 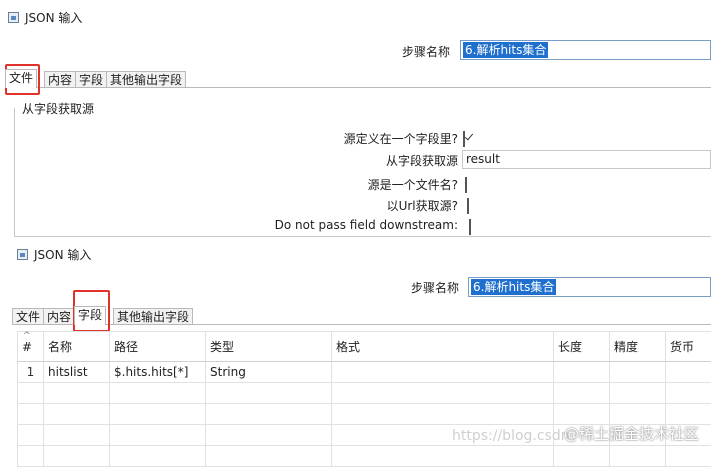 I want to click on table-cell-length, so click(x=582, y=372).